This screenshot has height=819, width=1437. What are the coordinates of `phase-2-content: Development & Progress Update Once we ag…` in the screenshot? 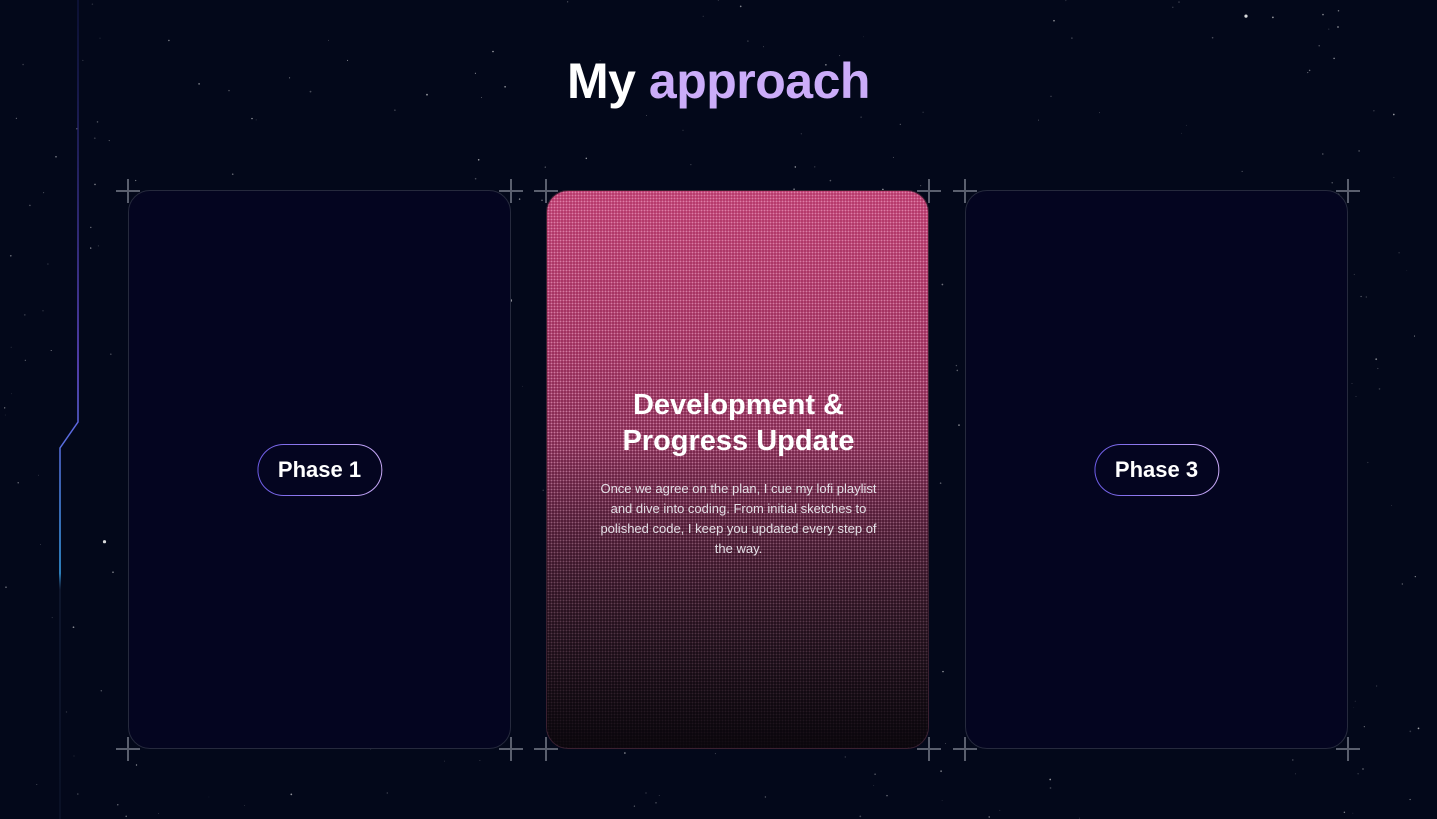 It's located at (737, 473).